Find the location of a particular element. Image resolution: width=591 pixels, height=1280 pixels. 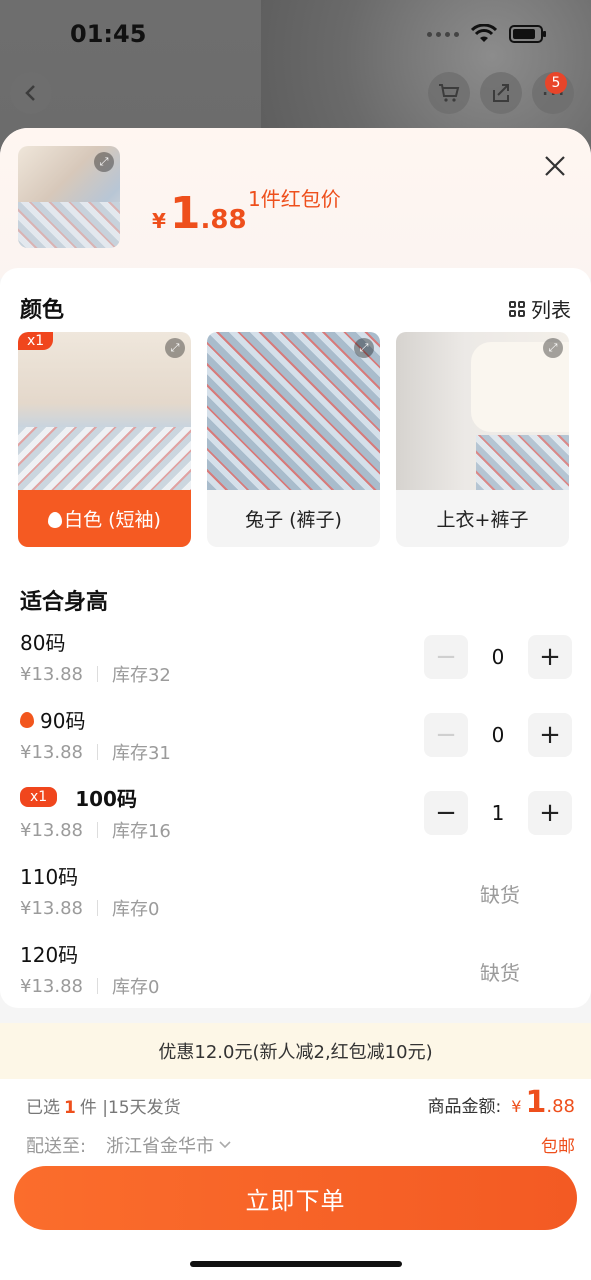

color-option-white: x1 ⤢ 白色 (短袖) is located at coordinates (104, 439).